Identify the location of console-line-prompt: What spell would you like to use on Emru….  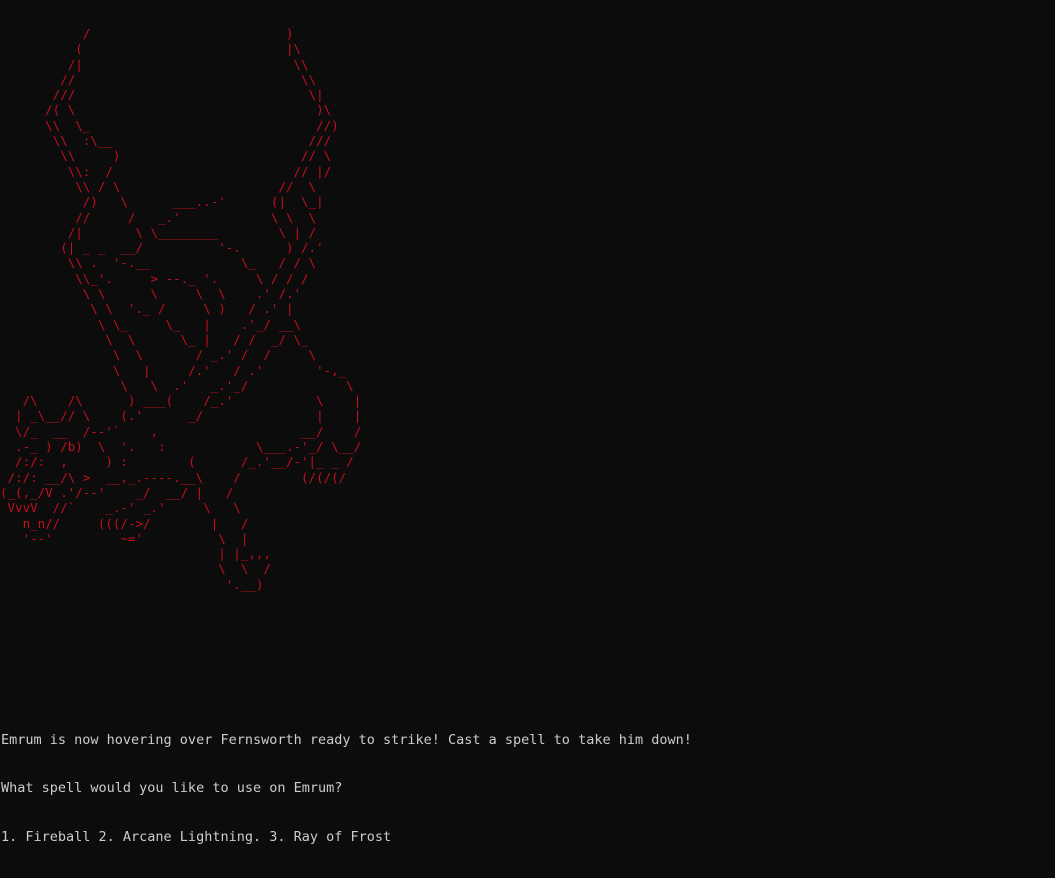
(172, 788).